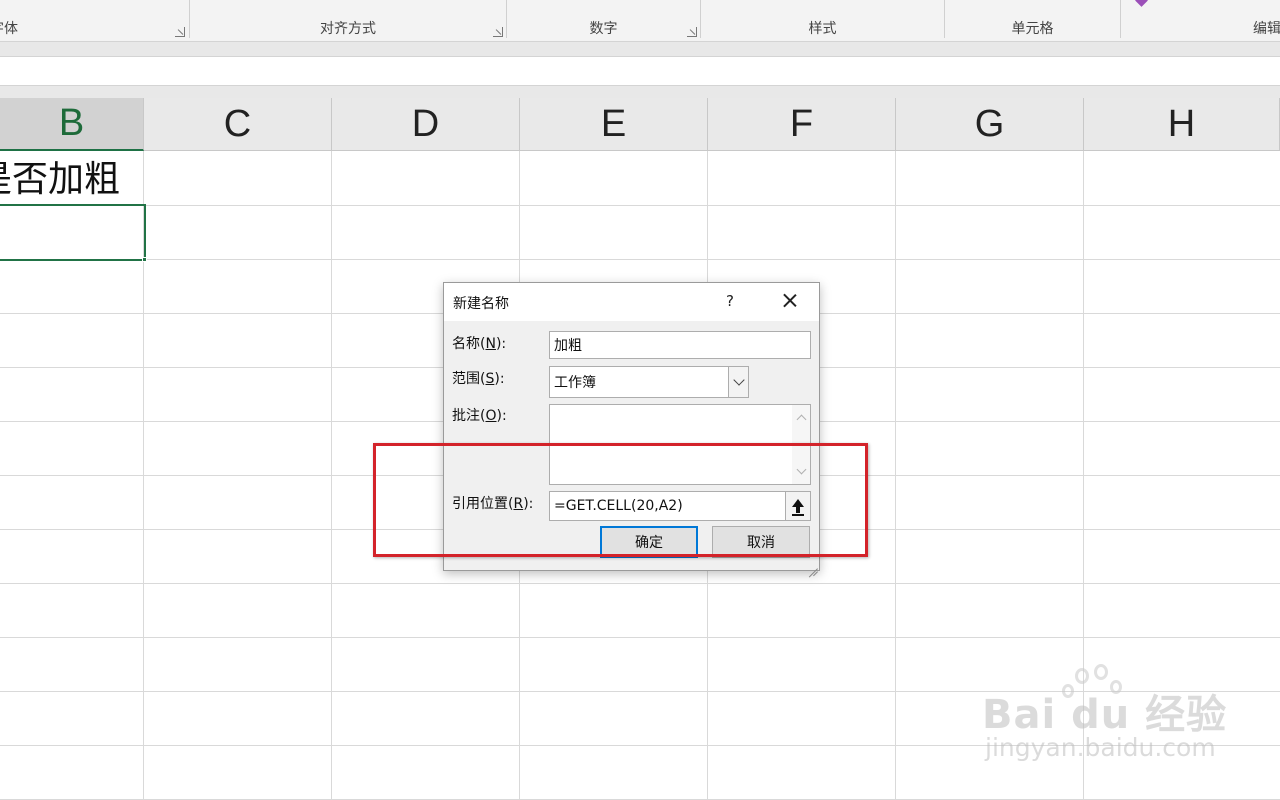 The height and width of the screenshot is (800, 1280). I want to click on help-button: ?, so click(730, 301).